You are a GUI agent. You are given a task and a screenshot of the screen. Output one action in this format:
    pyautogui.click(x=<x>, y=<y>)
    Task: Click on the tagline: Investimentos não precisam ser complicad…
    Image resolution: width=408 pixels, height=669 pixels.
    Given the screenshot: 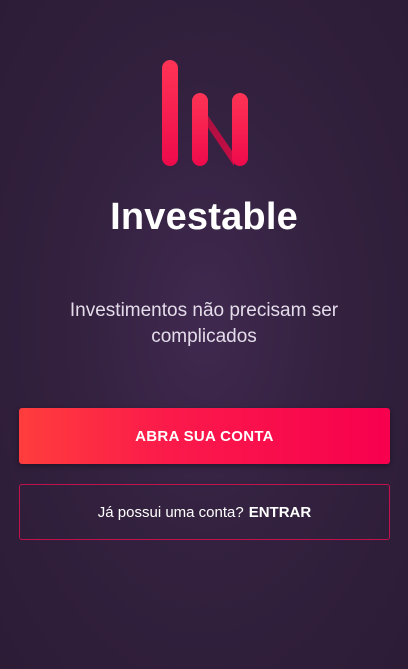 What is the action you would take?
    pyautogui.click(x=204, y=323)
    